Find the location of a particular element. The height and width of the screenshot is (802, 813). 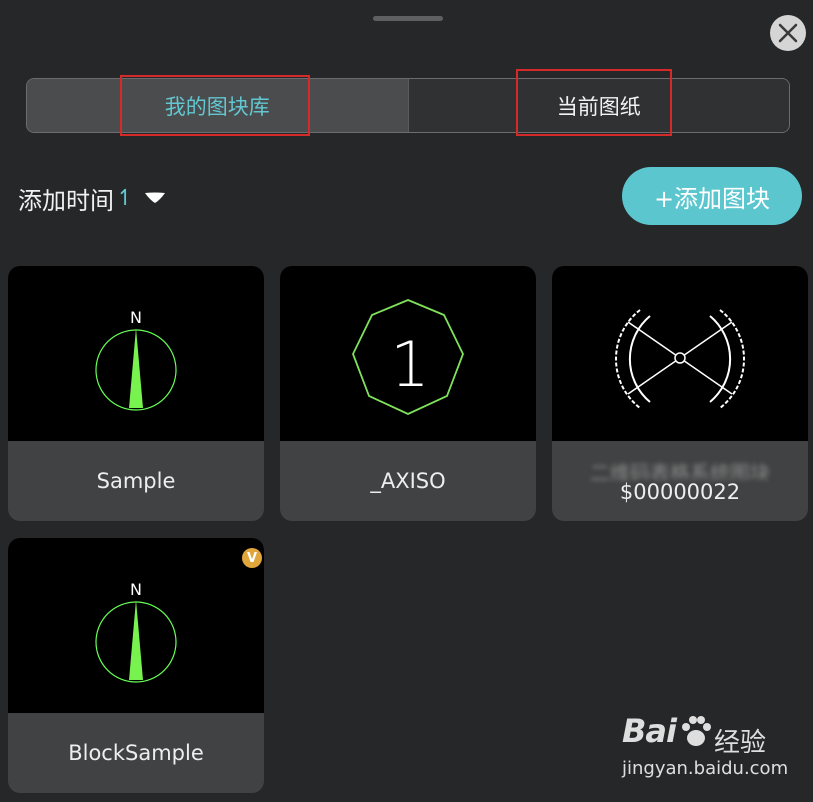

block-thumbnail: 1 is located at coordinates (408, 353).